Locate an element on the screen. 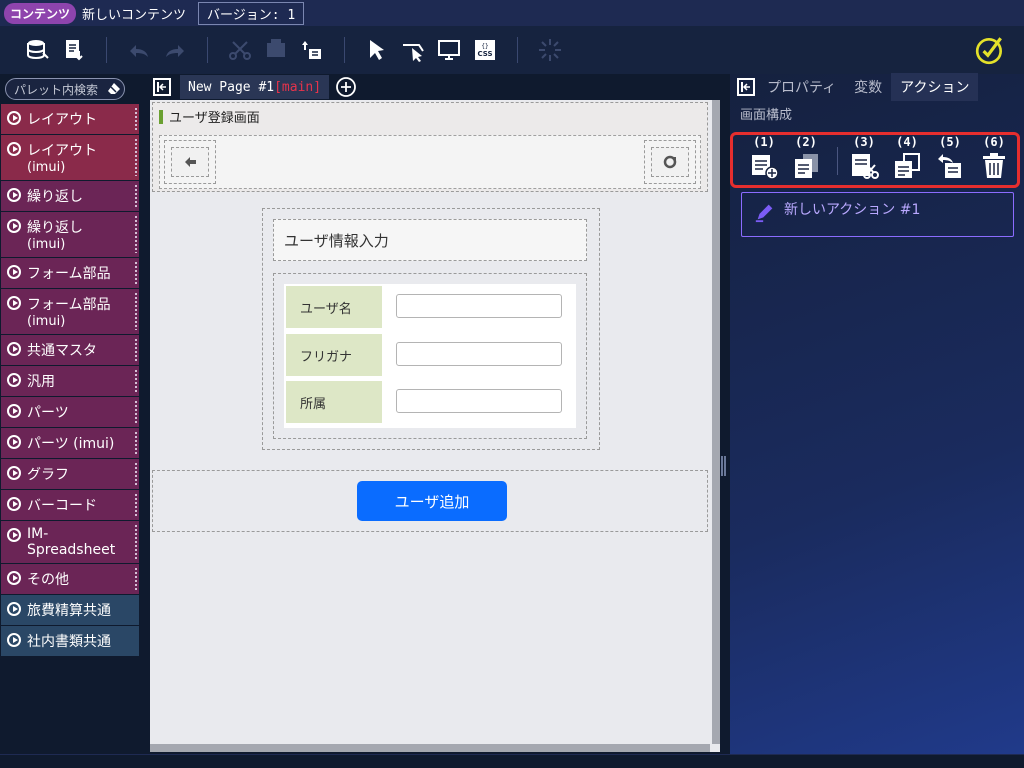 This screenshot has width=1024, height=768. palette-item-text: 旅費精算共通 is located at coordinates (69, 610).